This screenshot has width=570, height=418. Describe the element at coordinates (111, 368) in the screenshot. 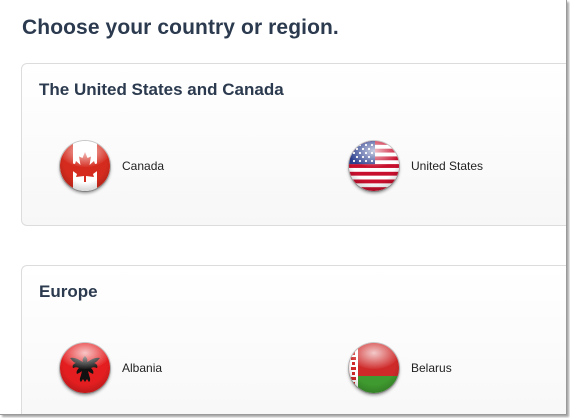

I see `country-option-albania: Albania` at that location.